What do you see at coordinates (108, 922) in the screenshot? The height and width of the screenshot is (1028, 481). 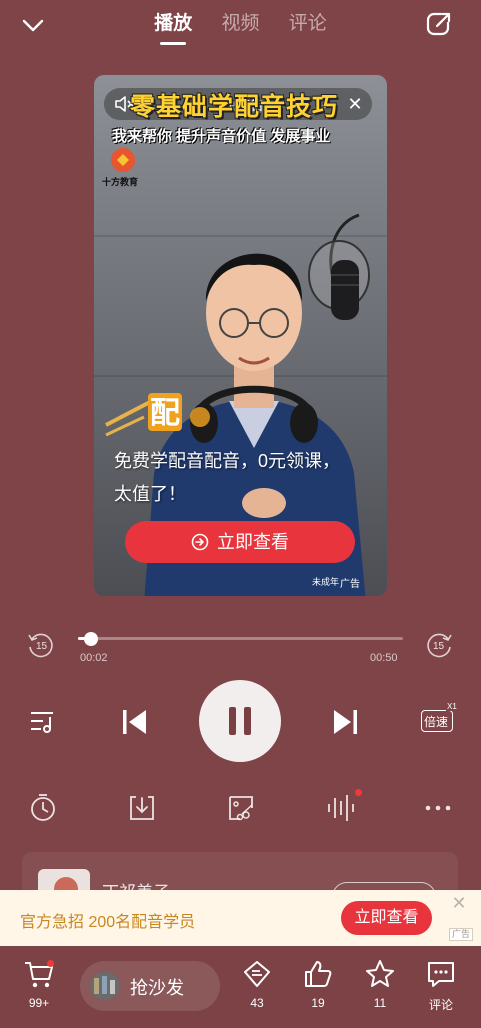 I see `banner-ad-text: 官方急招 200名配音学员` at bounding box center [108, 922].